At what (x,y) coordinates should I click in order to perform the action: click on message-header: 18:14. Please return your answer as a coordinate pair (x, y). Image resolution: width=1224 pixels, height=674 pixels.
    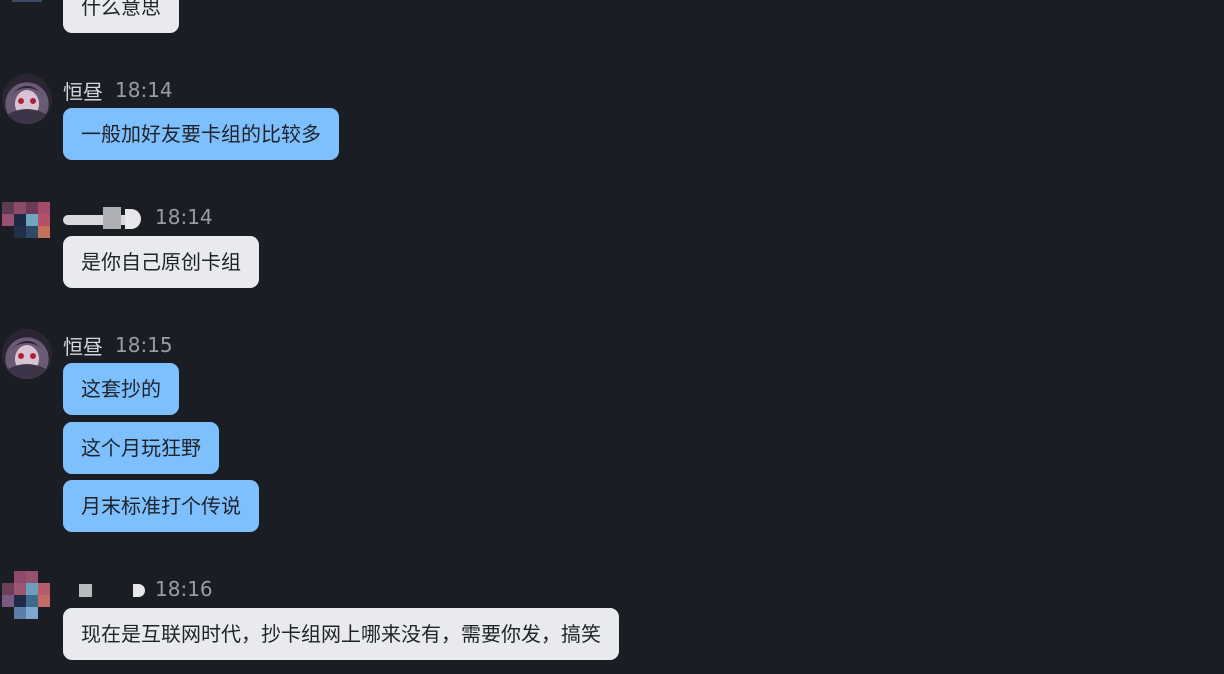
    Looking at the image, I should click on (138, 217).